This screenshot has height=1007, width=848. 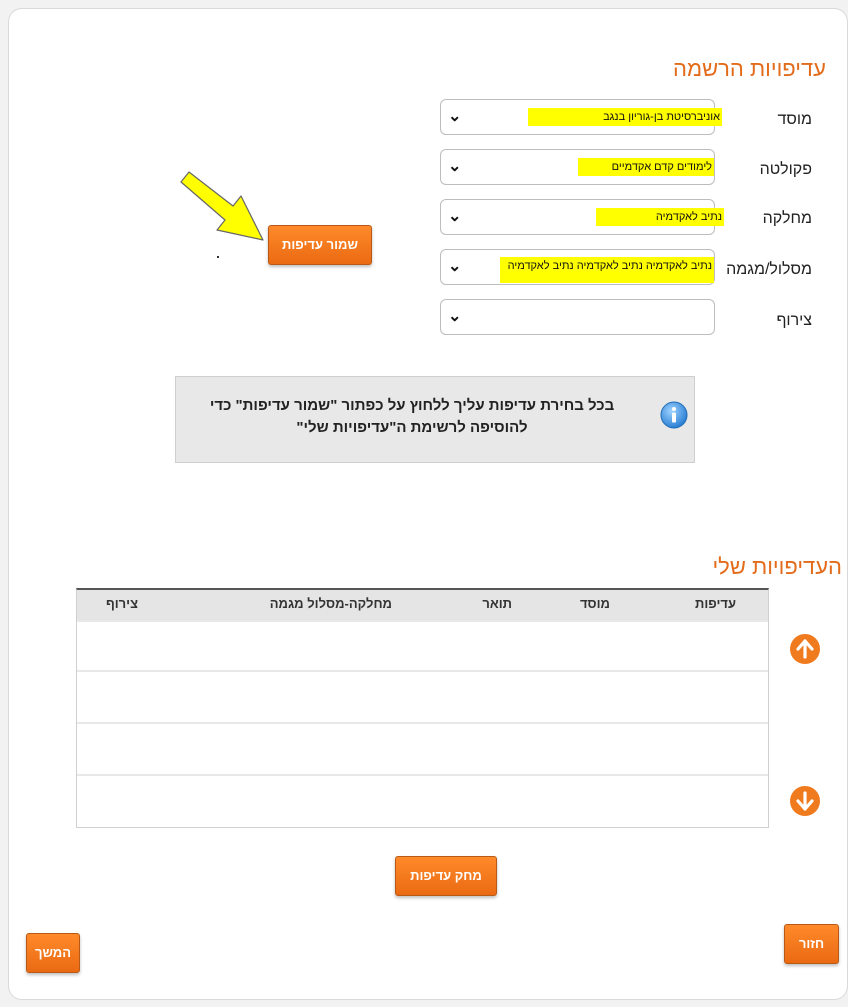 What do you see at coordinates (749, 68) in the screenshot?
I see `registration-title: עדיפויות הרשמה` at bounding box center [749, 68].